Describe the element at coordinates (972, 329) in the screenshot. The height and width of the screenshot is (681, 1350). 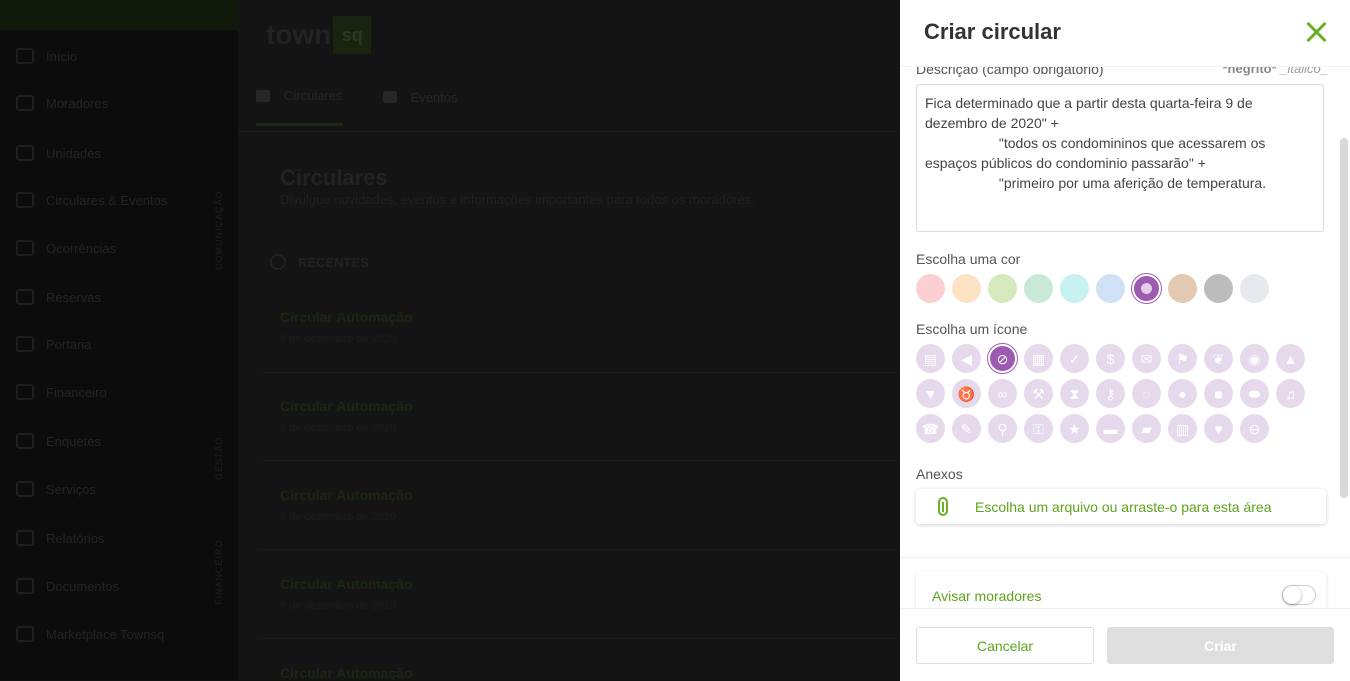
I see `icon-label: Escolha um ícone` at that location.